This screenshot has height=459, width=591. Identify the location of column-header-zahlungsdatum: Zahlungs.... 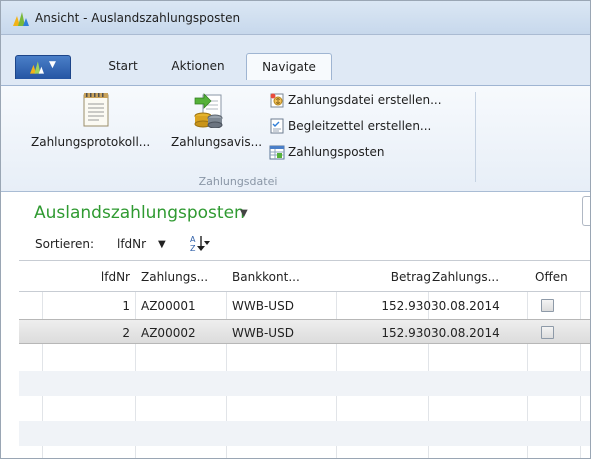
(465, 277).